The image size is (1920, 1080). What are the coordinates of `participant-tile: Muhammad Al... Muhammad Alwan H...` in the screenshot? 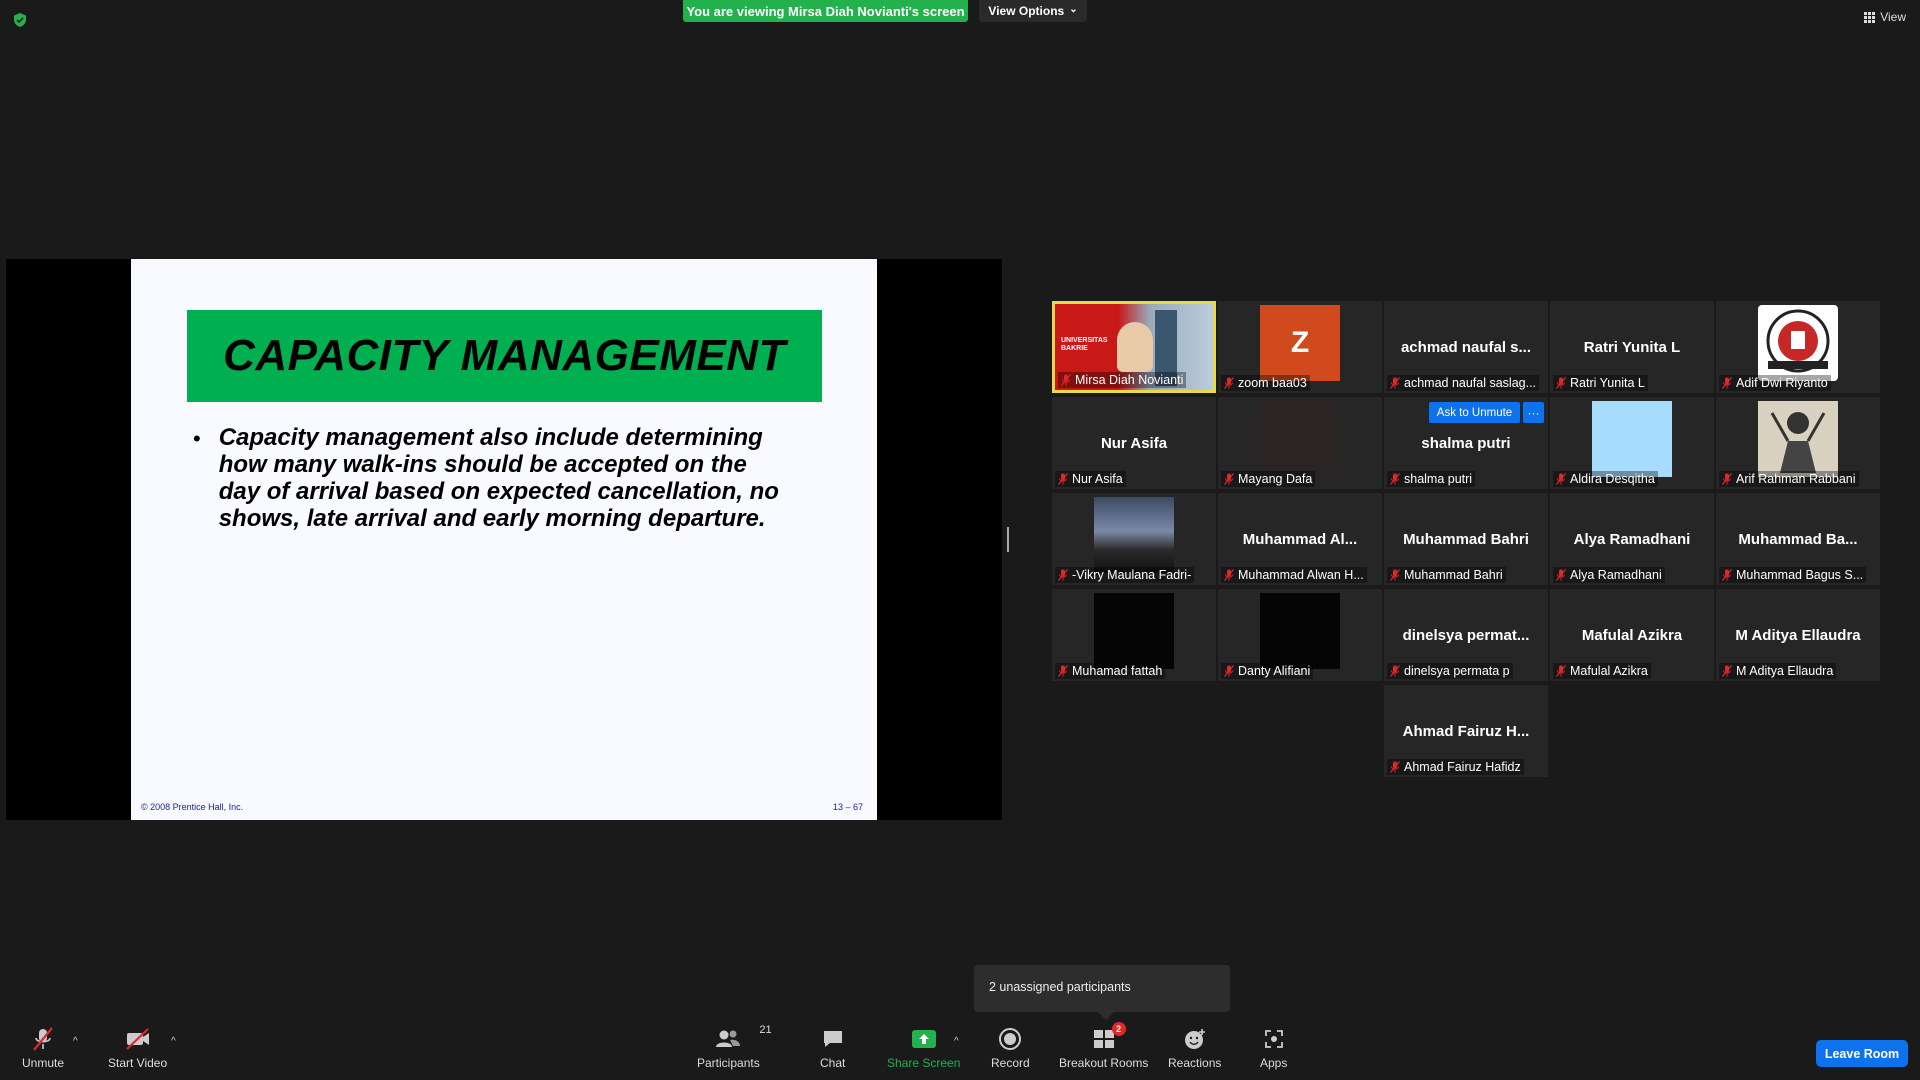 It's located at (1300, 539).